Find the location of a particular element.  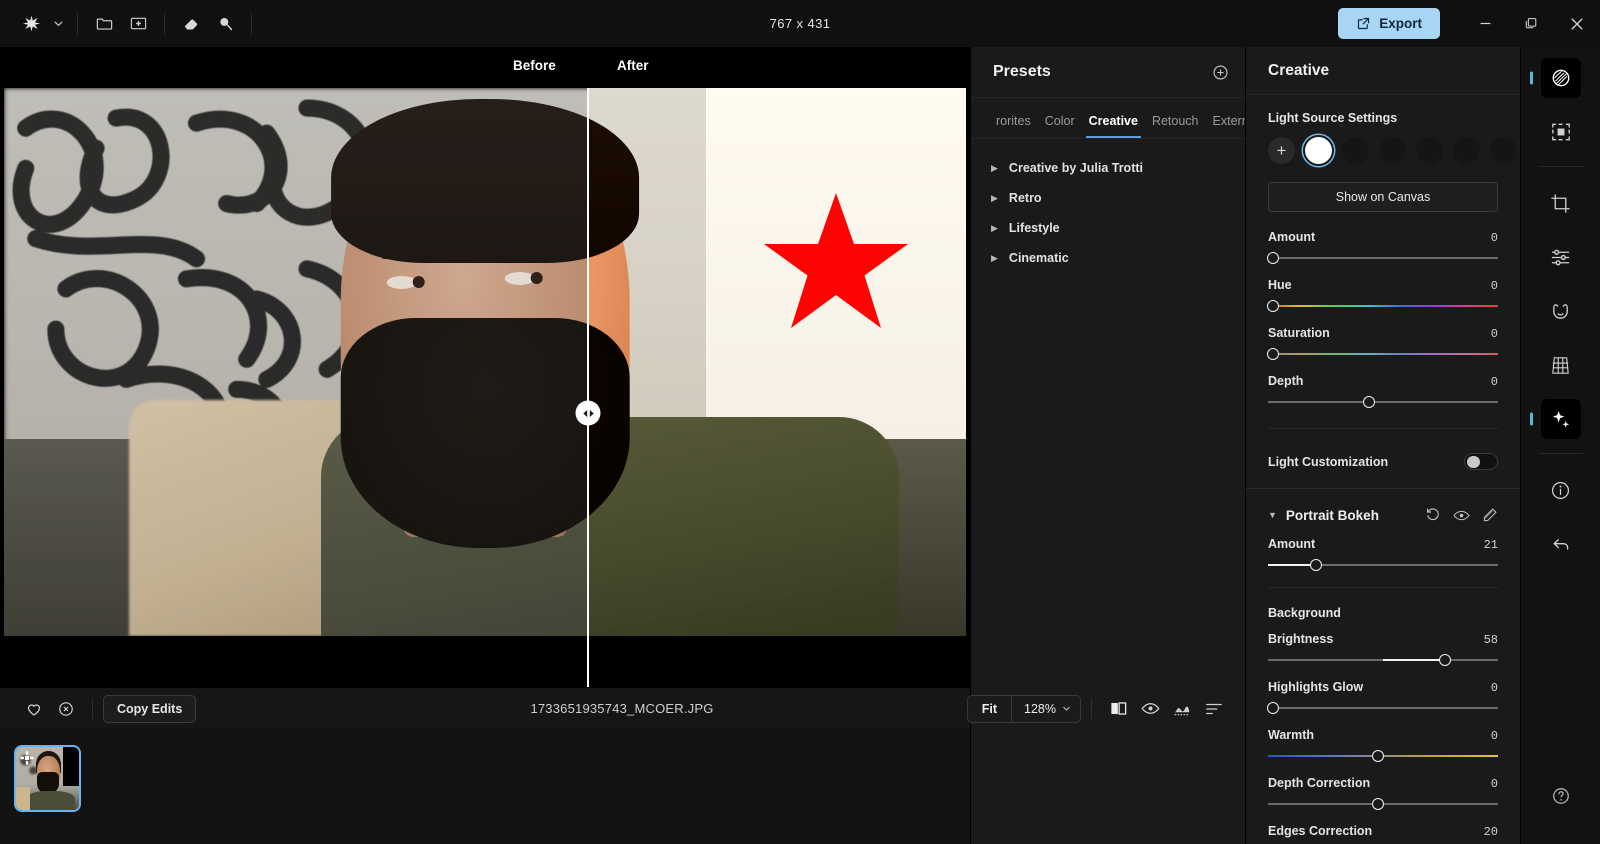

sort-list-button is located at coordinates (1214, 709).